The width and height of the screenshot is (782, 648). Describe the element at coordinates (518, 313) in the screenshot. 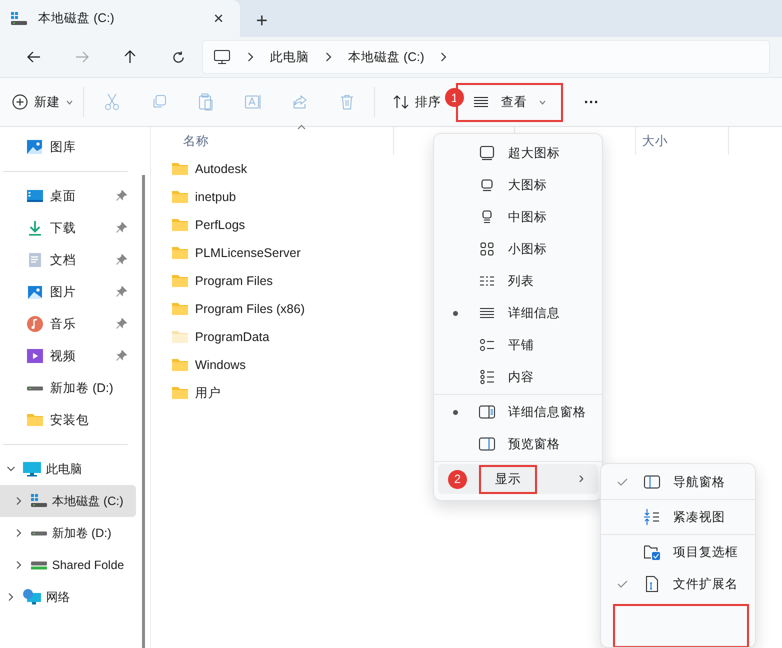

I see `menu-item: 详细信息` at that location.